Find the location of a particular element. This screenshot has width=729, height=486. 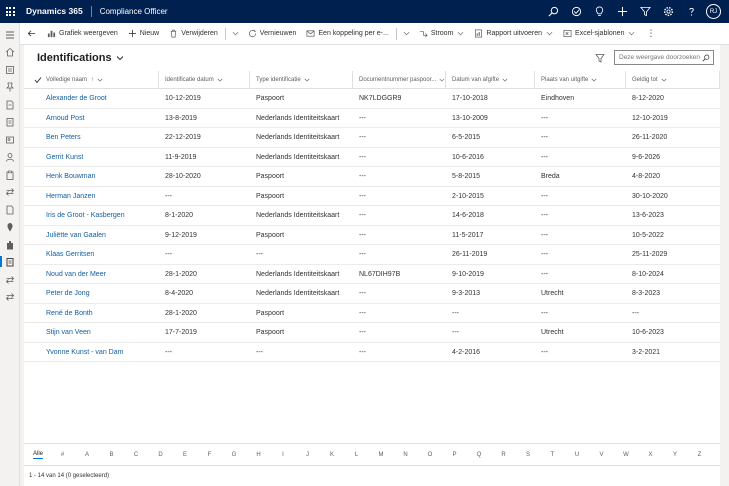

pinned-icon is located at coordinates (10, 86).